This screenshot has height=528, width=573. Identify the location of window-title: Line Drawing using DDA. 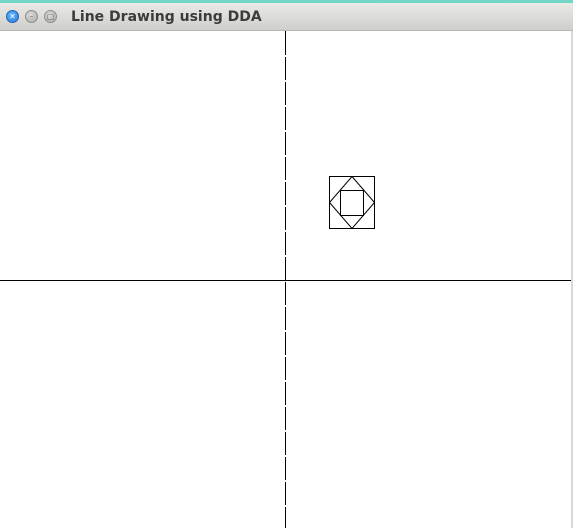
(166, 17).